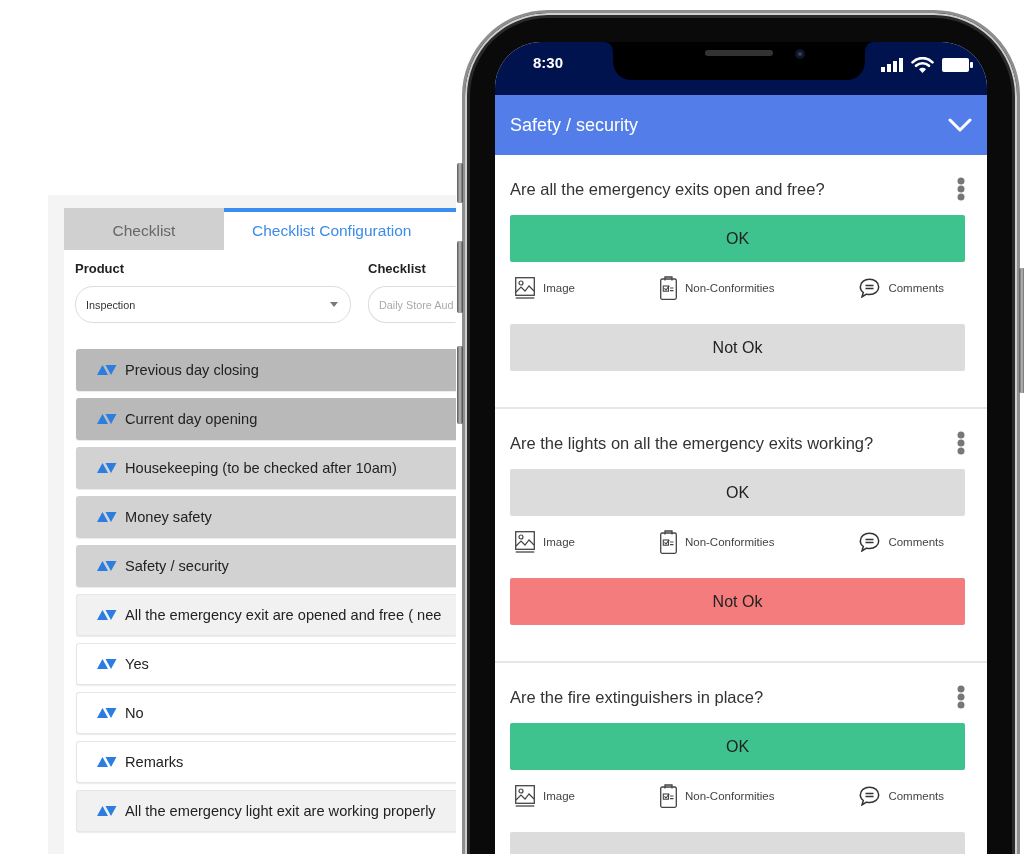 Image resolution: width=1024 pixels, height=854 pixels. What do you see at coordinates (334, 304) in the screenshot?
I see `caret-down-icon` at bounding box center [334, 304].